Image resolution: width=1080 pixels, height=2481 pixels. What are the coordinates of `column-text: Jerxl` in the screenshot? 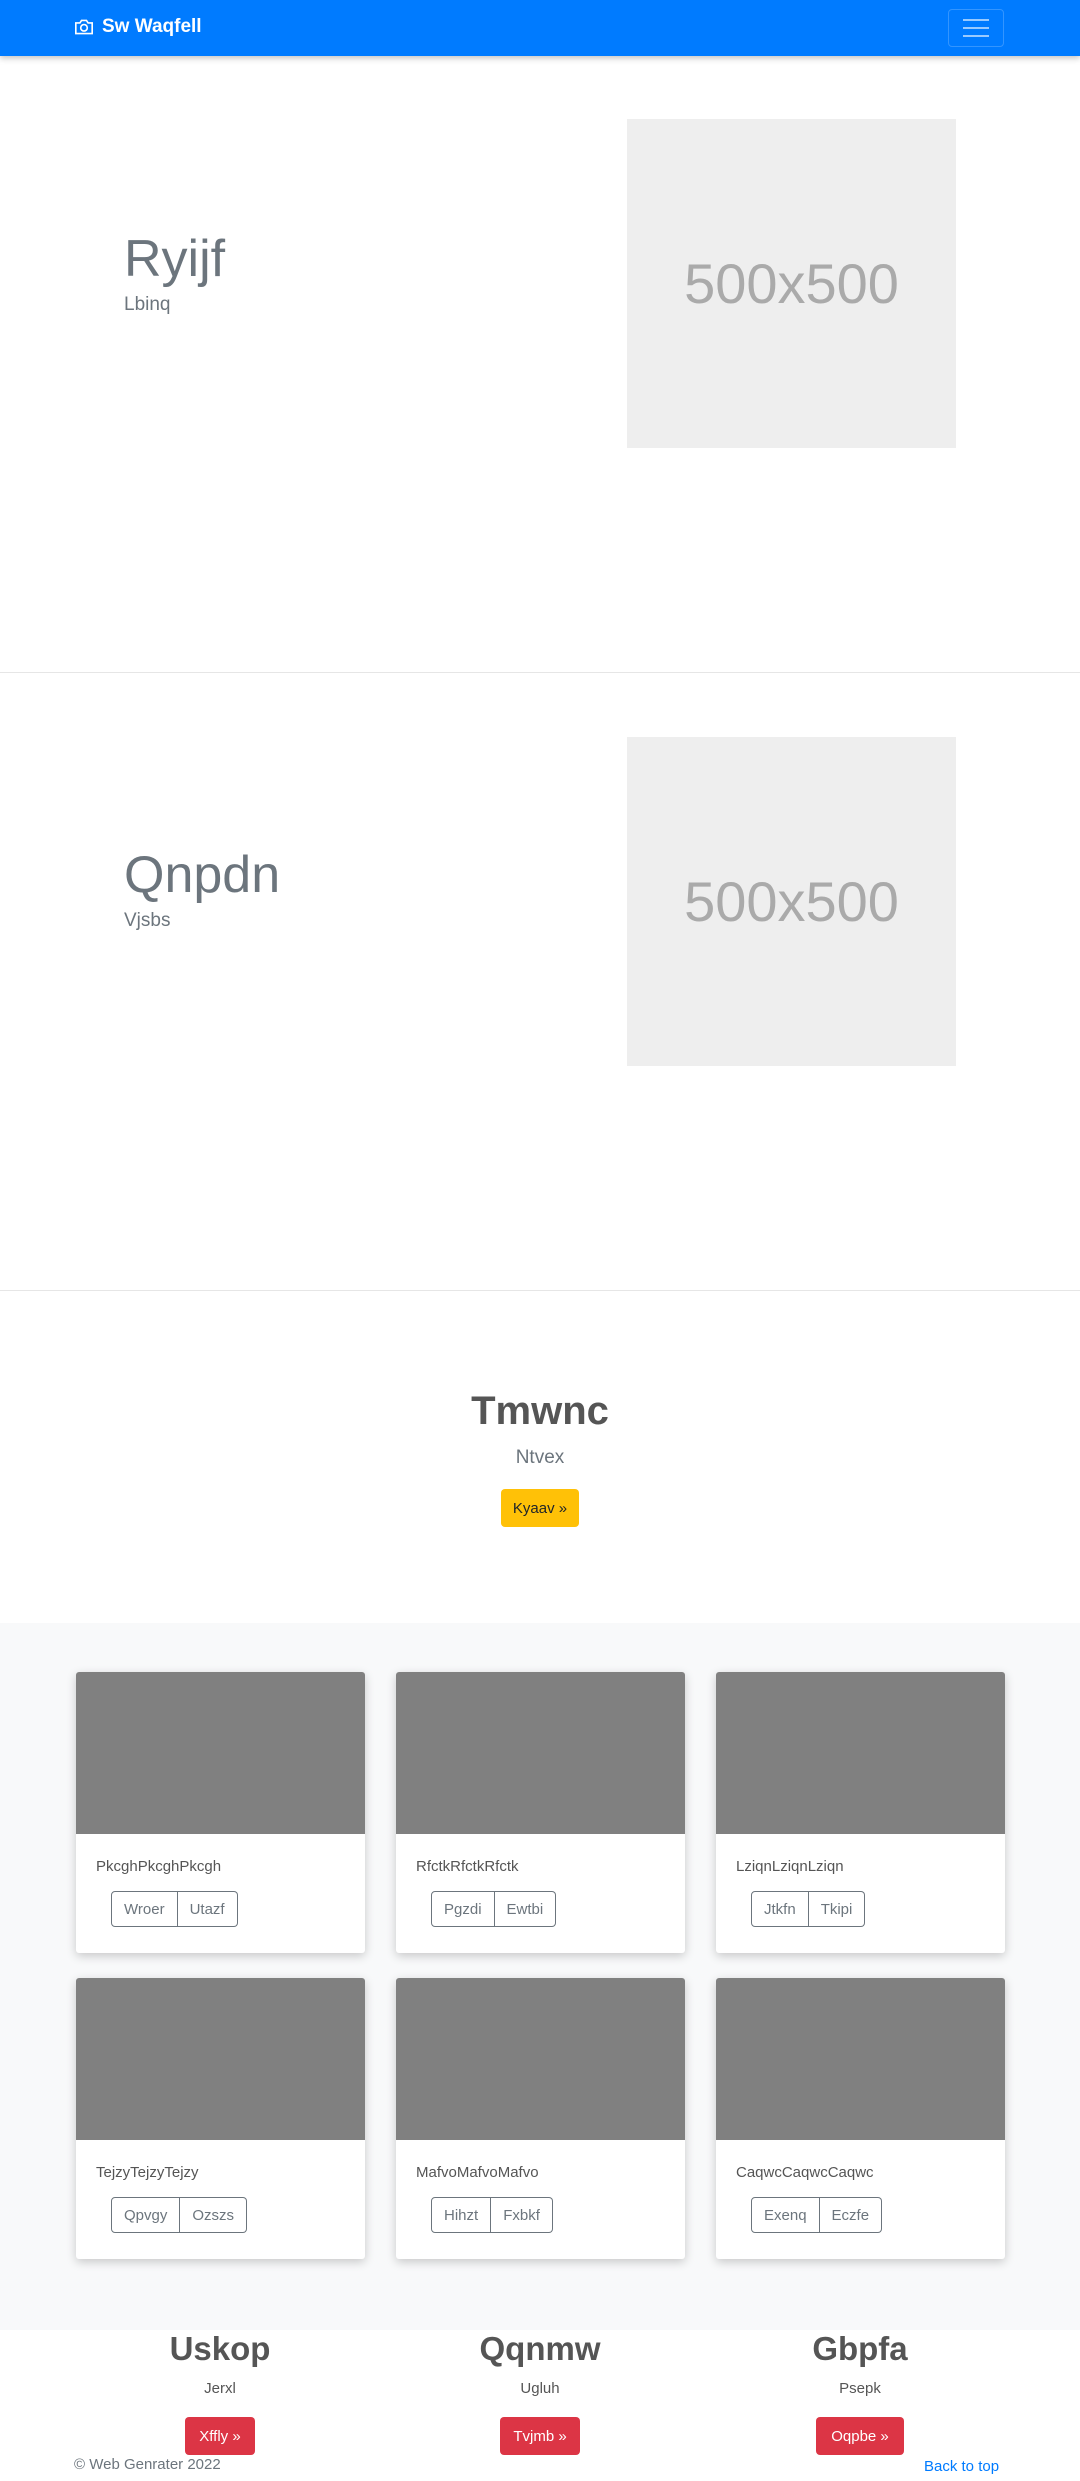 It's located at (220, 2388).